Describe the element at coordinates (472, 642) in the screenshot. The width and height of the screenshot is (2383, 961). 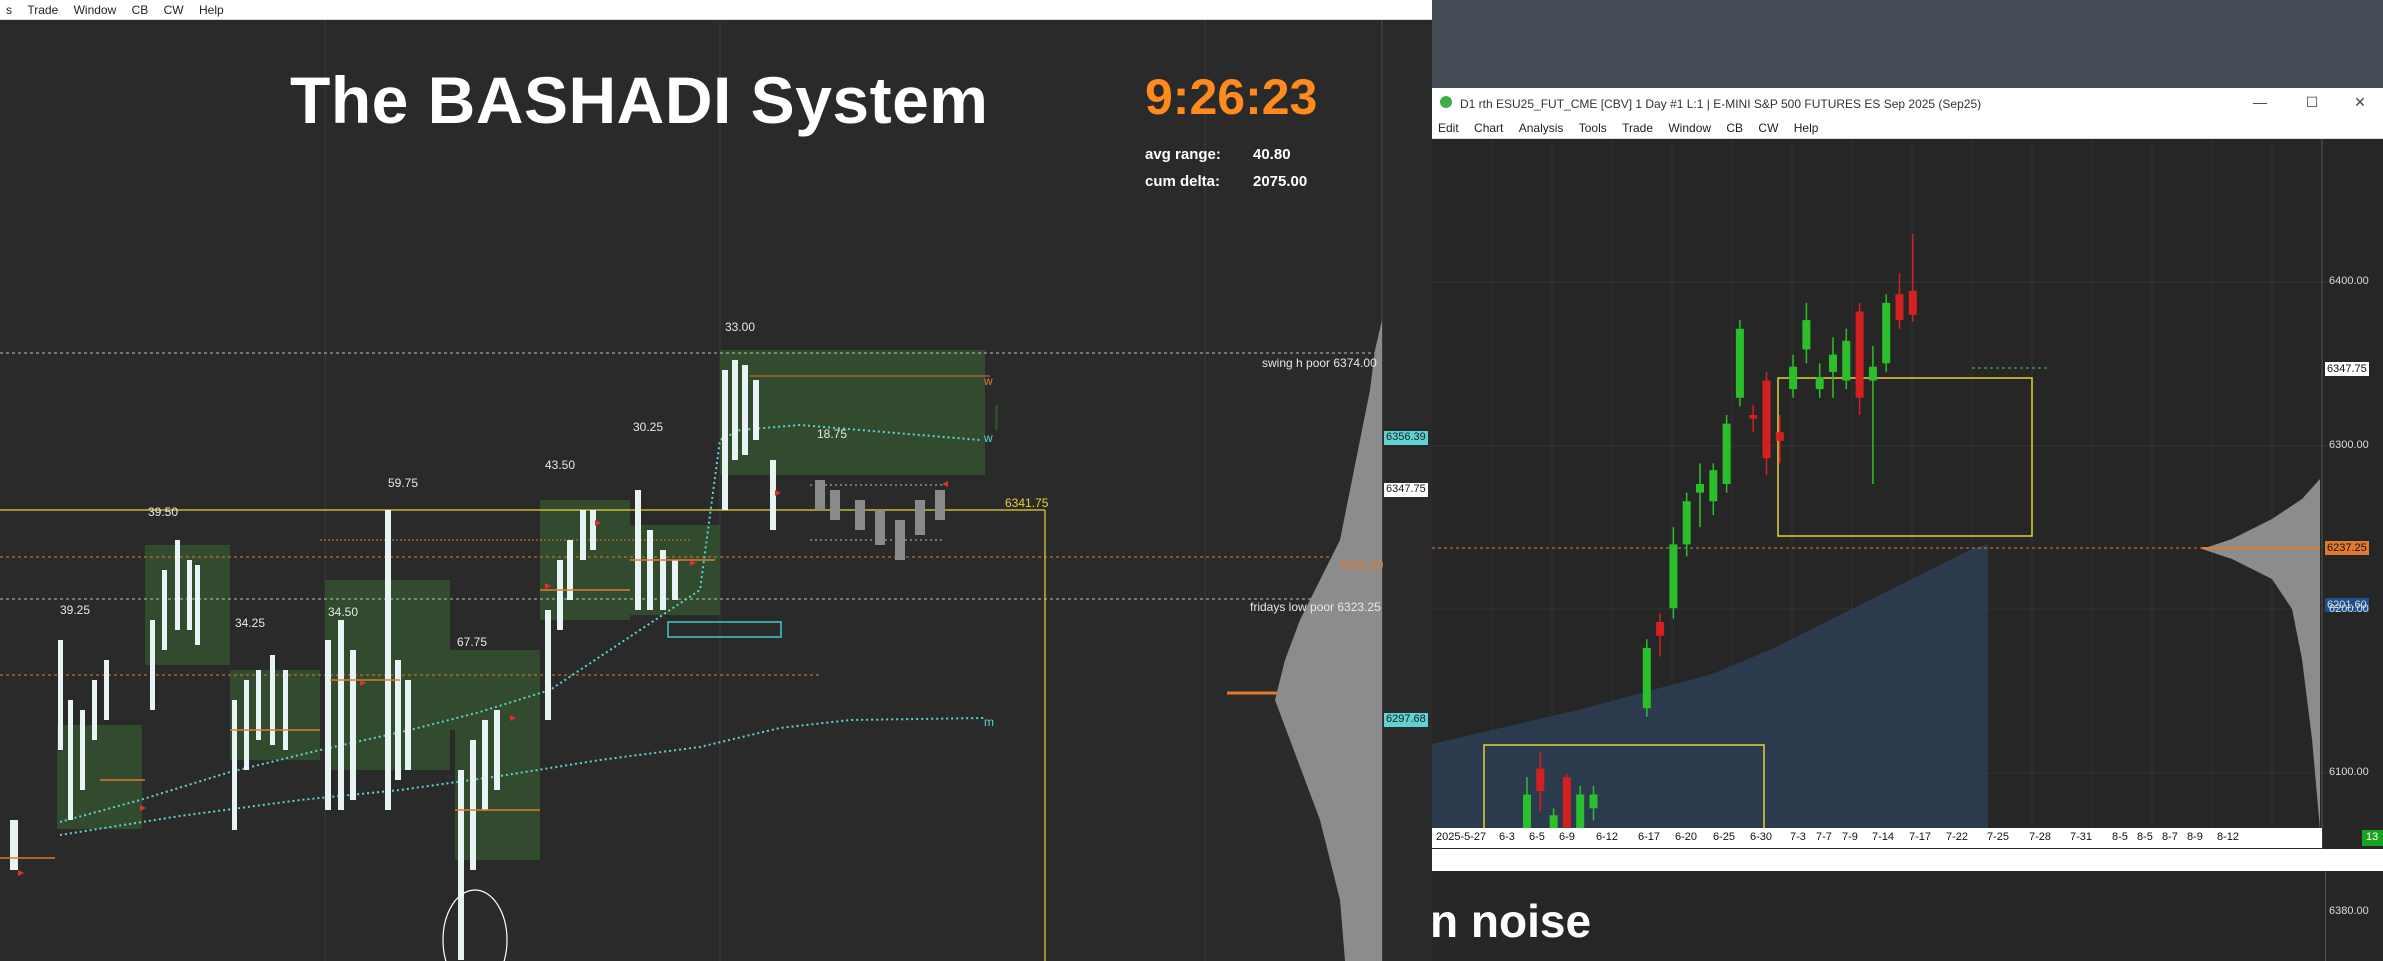
I see `swing-label: 67.75` at that location.